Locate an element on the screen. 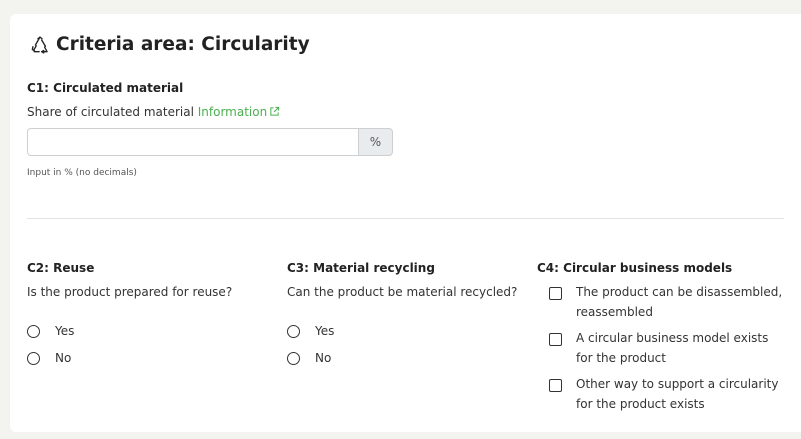 This screenshot has width=801, height=439. c3-radio-no: No is located at coordinates (309, 358).